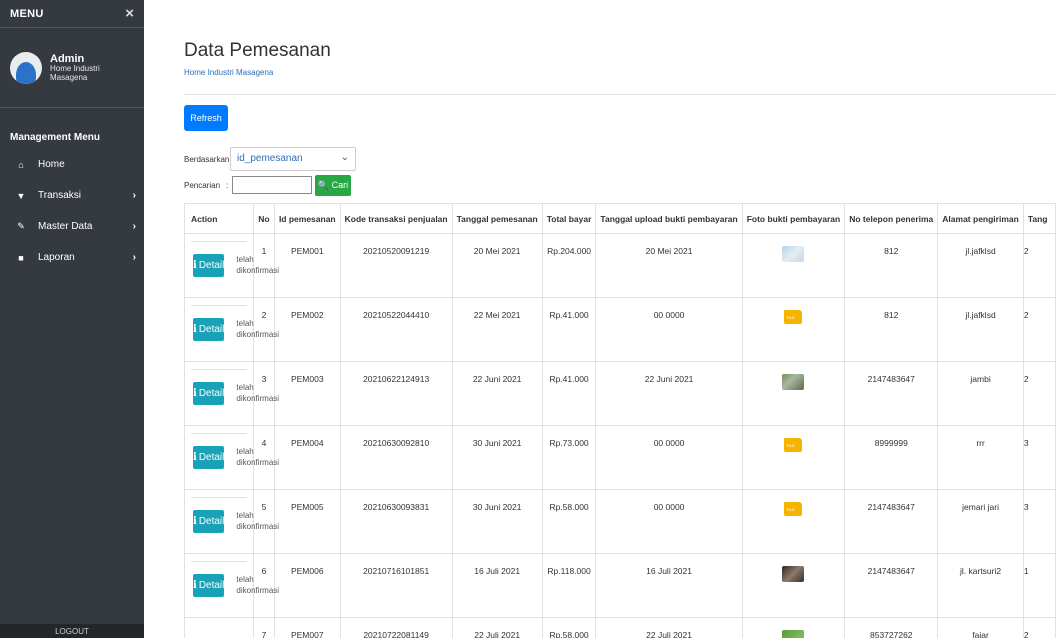  What do you see at coordinates (891, 265) in the screenshot?
I see `cell-telepon: 812` at bounding box center [891, 265].